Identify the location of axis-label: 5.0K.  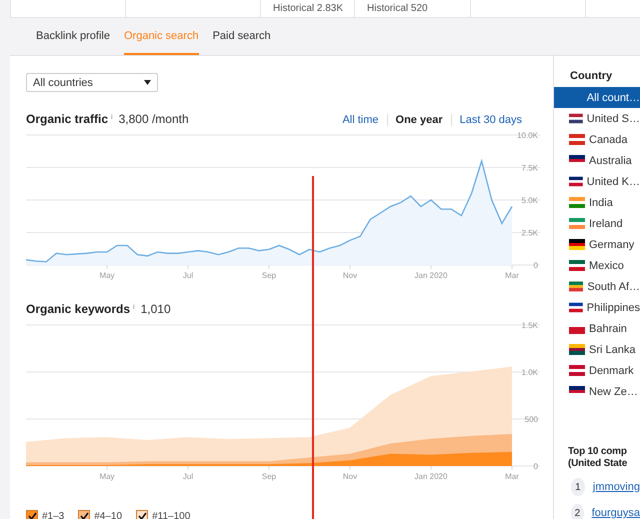
(530, 200).